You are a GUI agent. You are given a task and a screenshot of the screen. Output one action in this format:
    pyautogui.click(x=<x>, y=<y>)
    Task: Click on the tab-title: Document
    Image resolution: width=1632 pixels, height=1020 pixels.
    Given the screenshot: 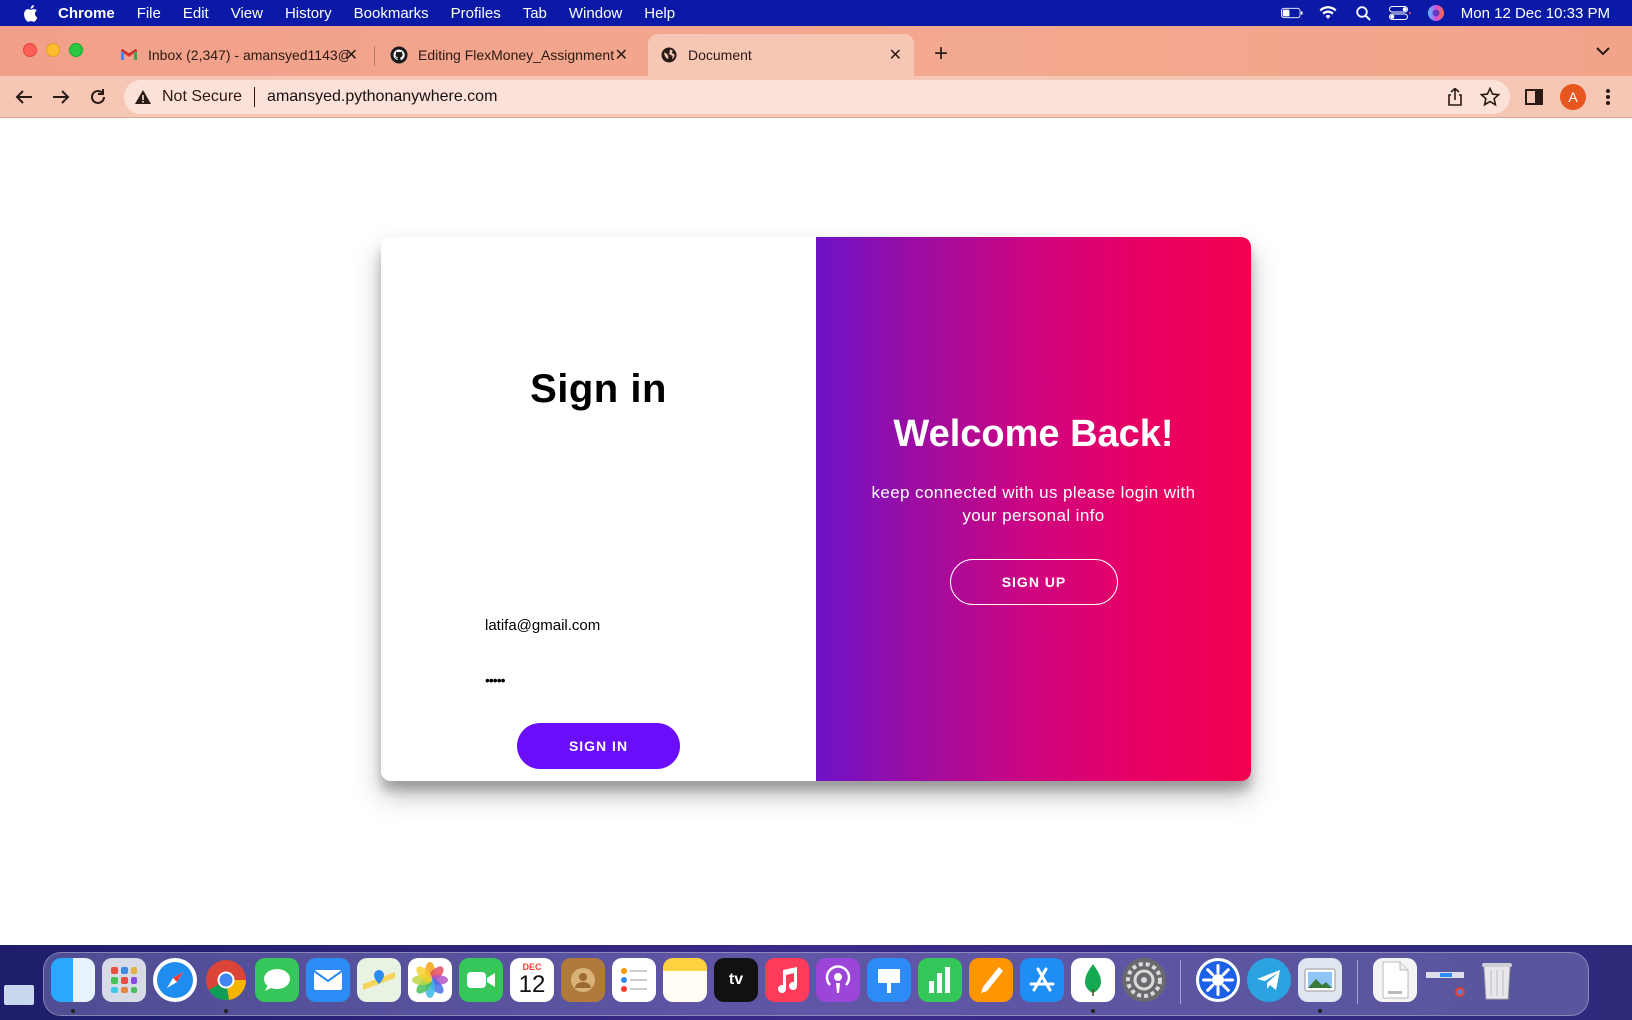 What is the action you would take?
    pyautogui.click(x=720, y=55)
    